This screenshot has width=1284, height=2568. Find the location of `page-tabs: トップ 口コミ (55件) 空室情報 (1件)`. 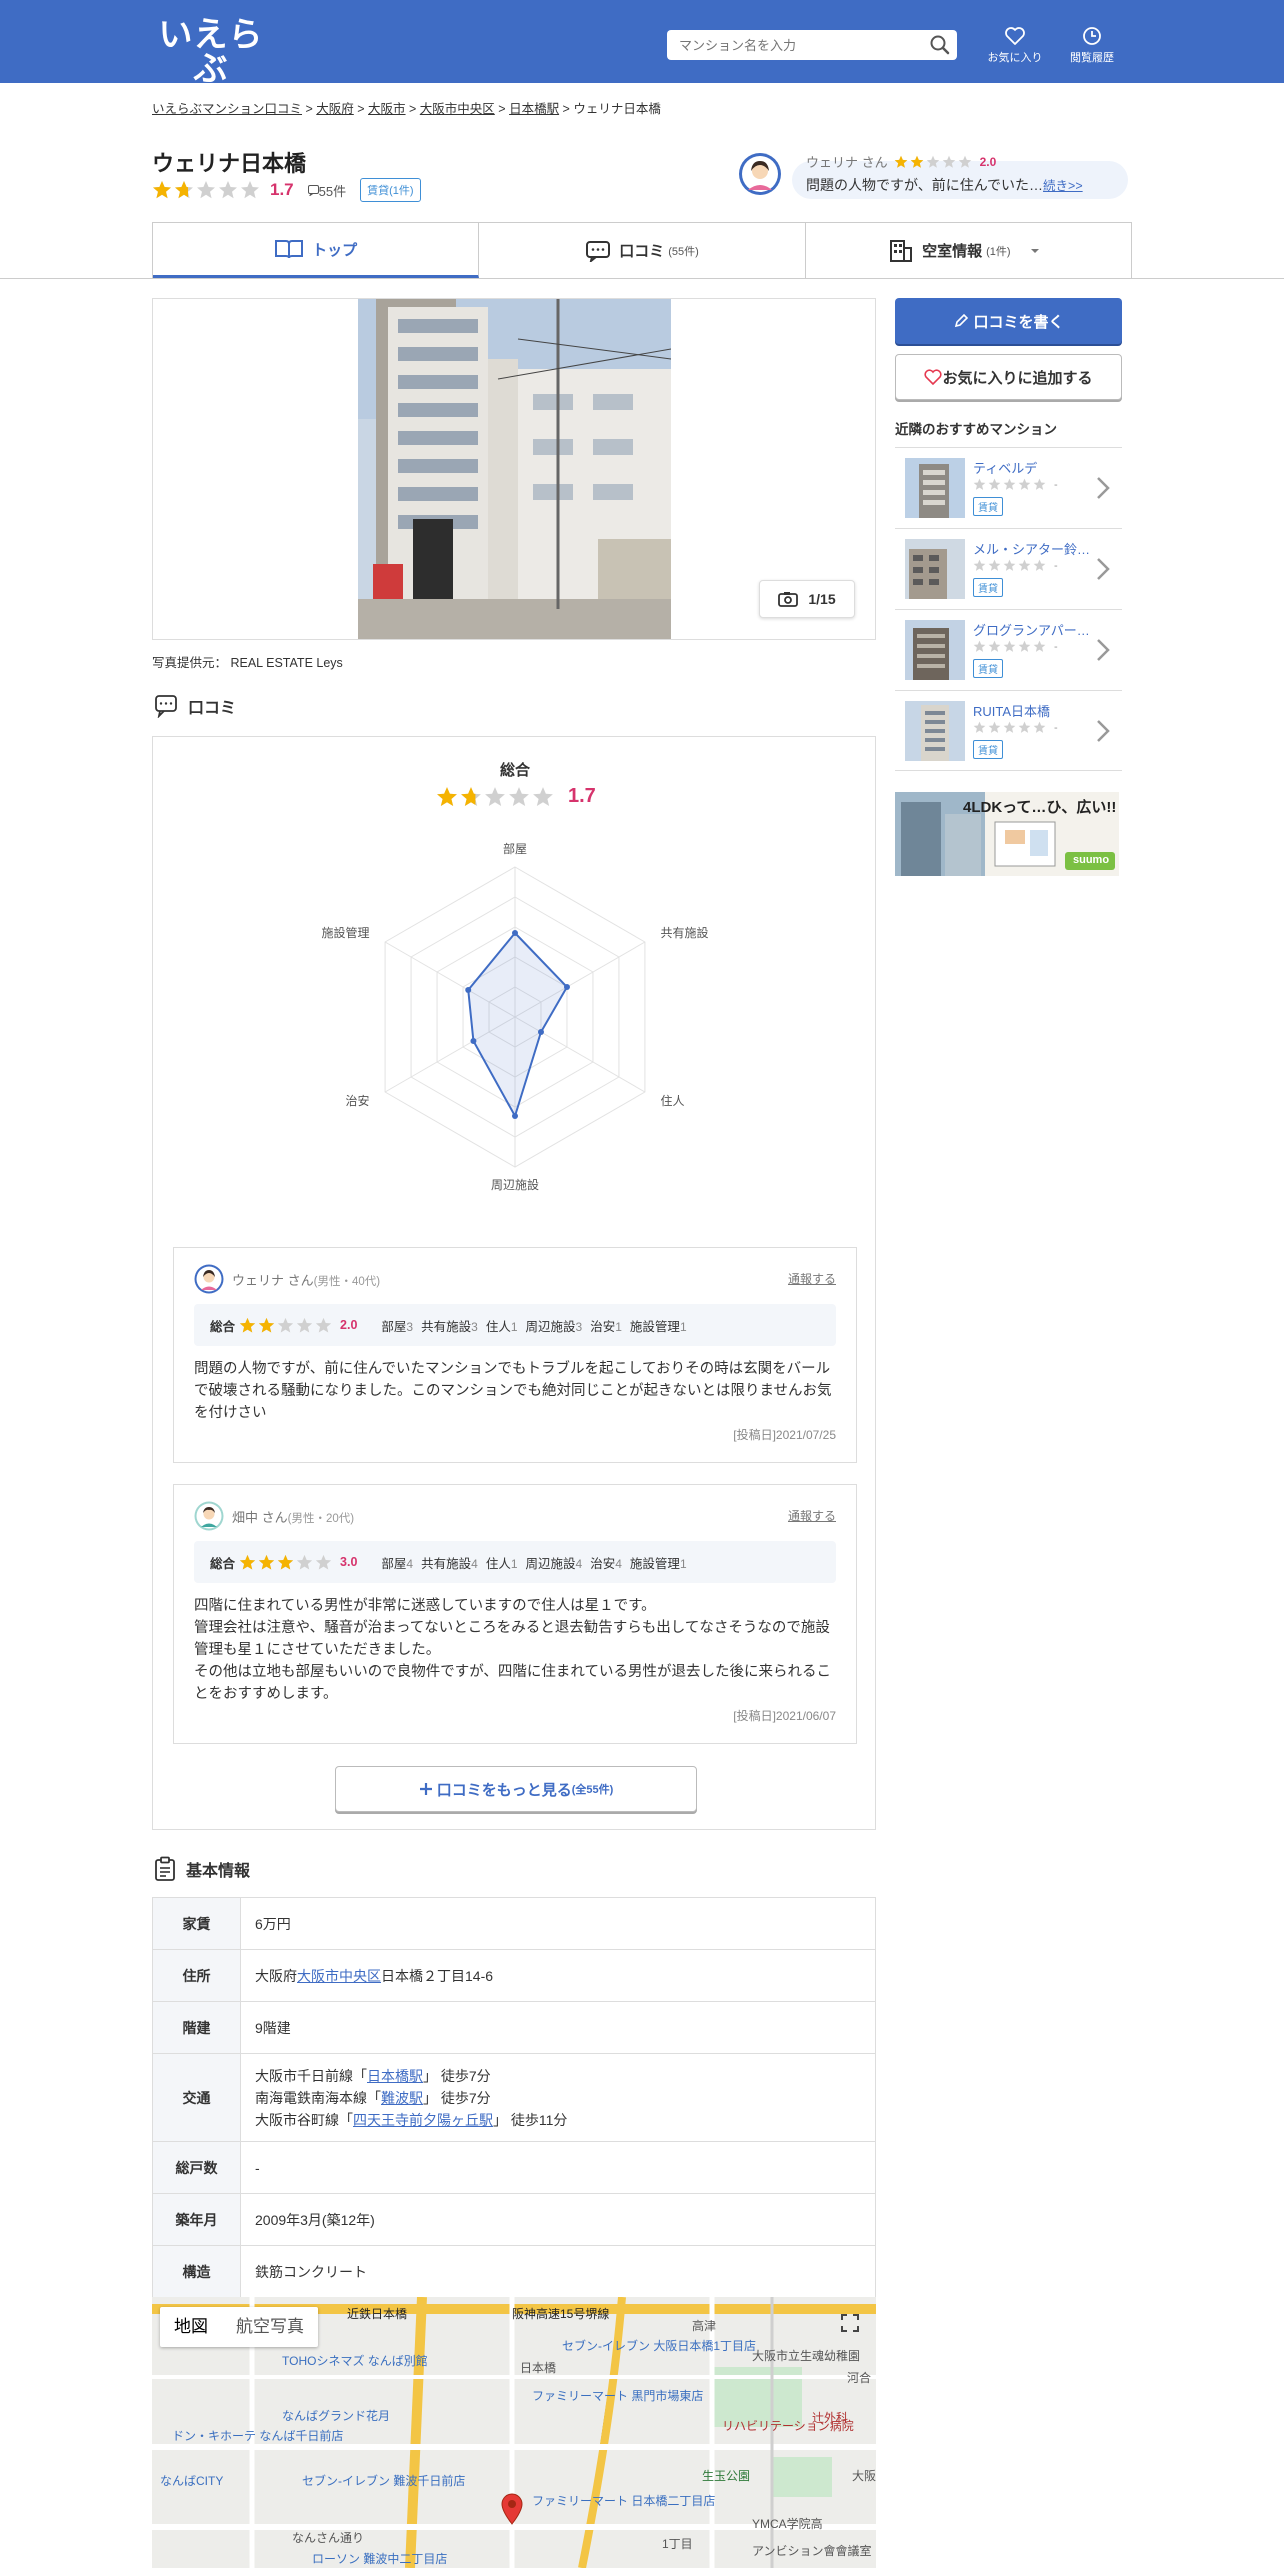

page-tabs: トップ 口コミ (55件) 空室情報 (1件) is located at coordinates (642, 250).